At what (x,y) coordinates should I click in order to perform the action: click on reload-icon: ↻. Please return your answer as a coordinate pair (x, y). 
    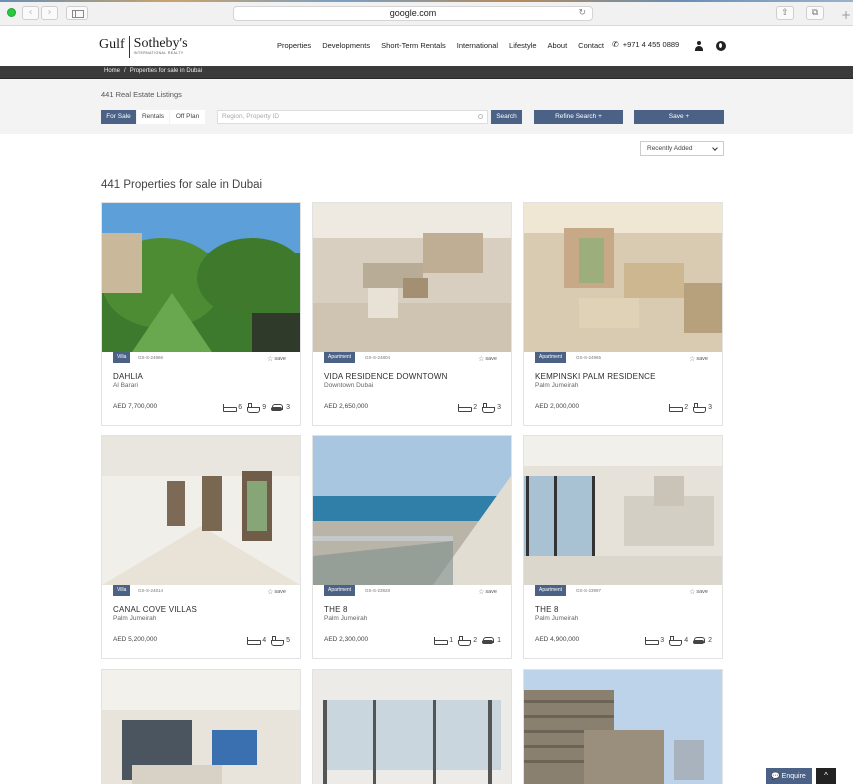
    Looking at the image, I should click on (582, 13).